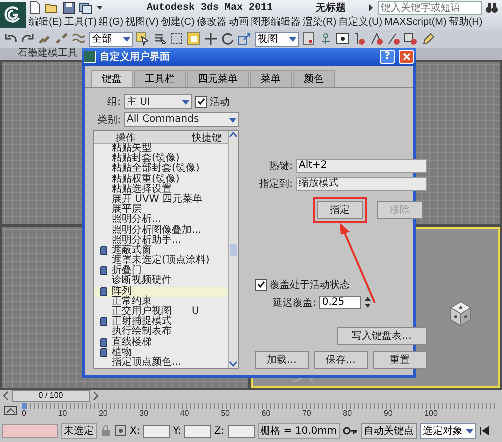 This screenshot has height=442, width=502. What do you see at coordinates (142, 23) in the screenshot?
I see `menu-item: 视图(V)` at bounding box center [142, 23].